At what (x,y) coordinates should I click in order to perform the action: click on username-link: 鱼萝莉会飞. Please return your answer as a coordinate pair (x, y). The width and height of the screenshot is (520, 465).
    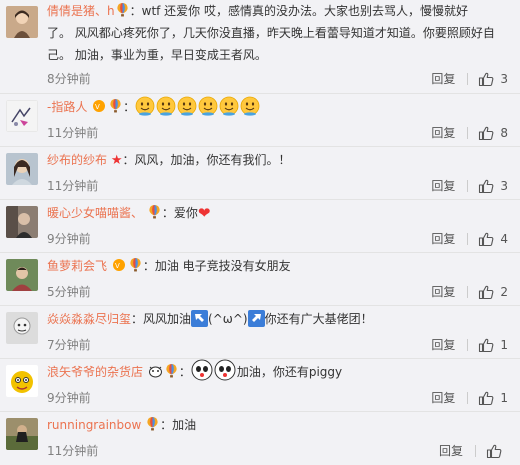
    Looking at the image, I should click on (77, 266).